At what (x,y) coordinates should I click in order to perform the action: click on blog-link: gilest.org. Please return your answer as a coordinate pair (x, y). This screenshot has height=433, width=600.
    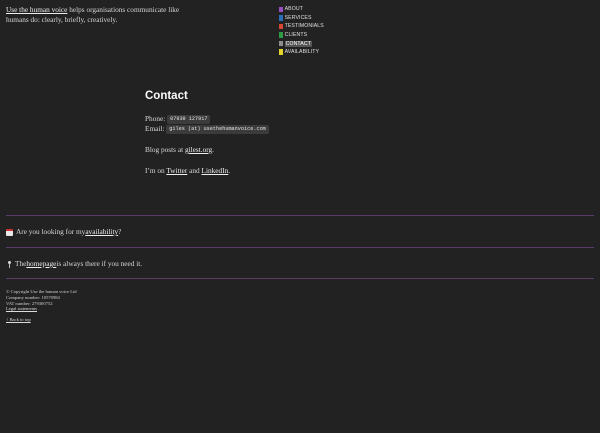
    Looking at the image, I should click on (198, 149).